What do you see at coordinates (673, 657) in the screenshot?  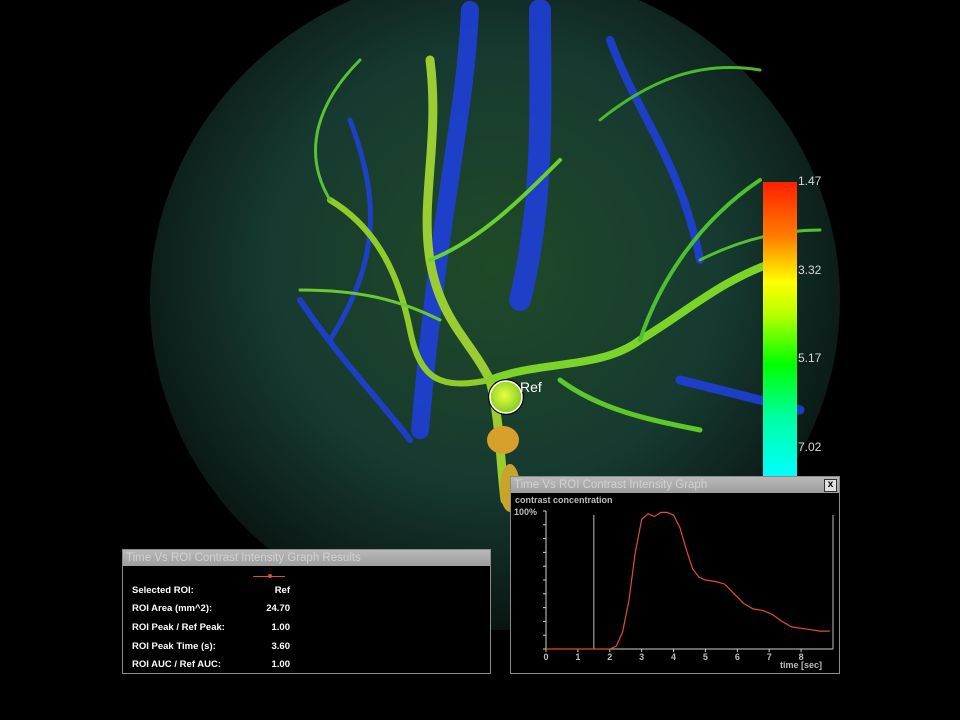 I see `x-tick-label: 4` at bounding box center [673, 657].